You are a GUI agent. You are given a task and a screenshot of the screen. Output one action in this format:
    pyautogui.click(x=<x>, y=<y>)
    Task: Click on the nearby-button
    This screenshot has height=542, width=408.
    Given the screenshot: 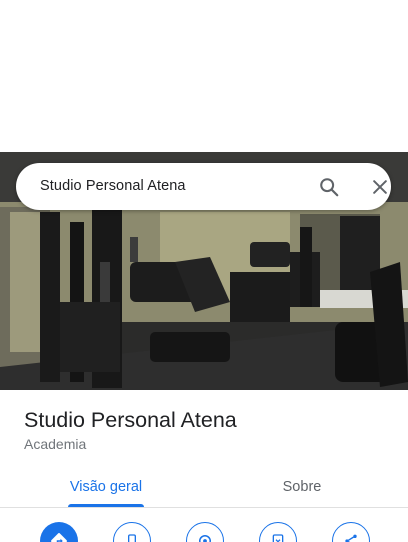 What is the action you would take?
    pyautogui.click(x=205, y=532)
    